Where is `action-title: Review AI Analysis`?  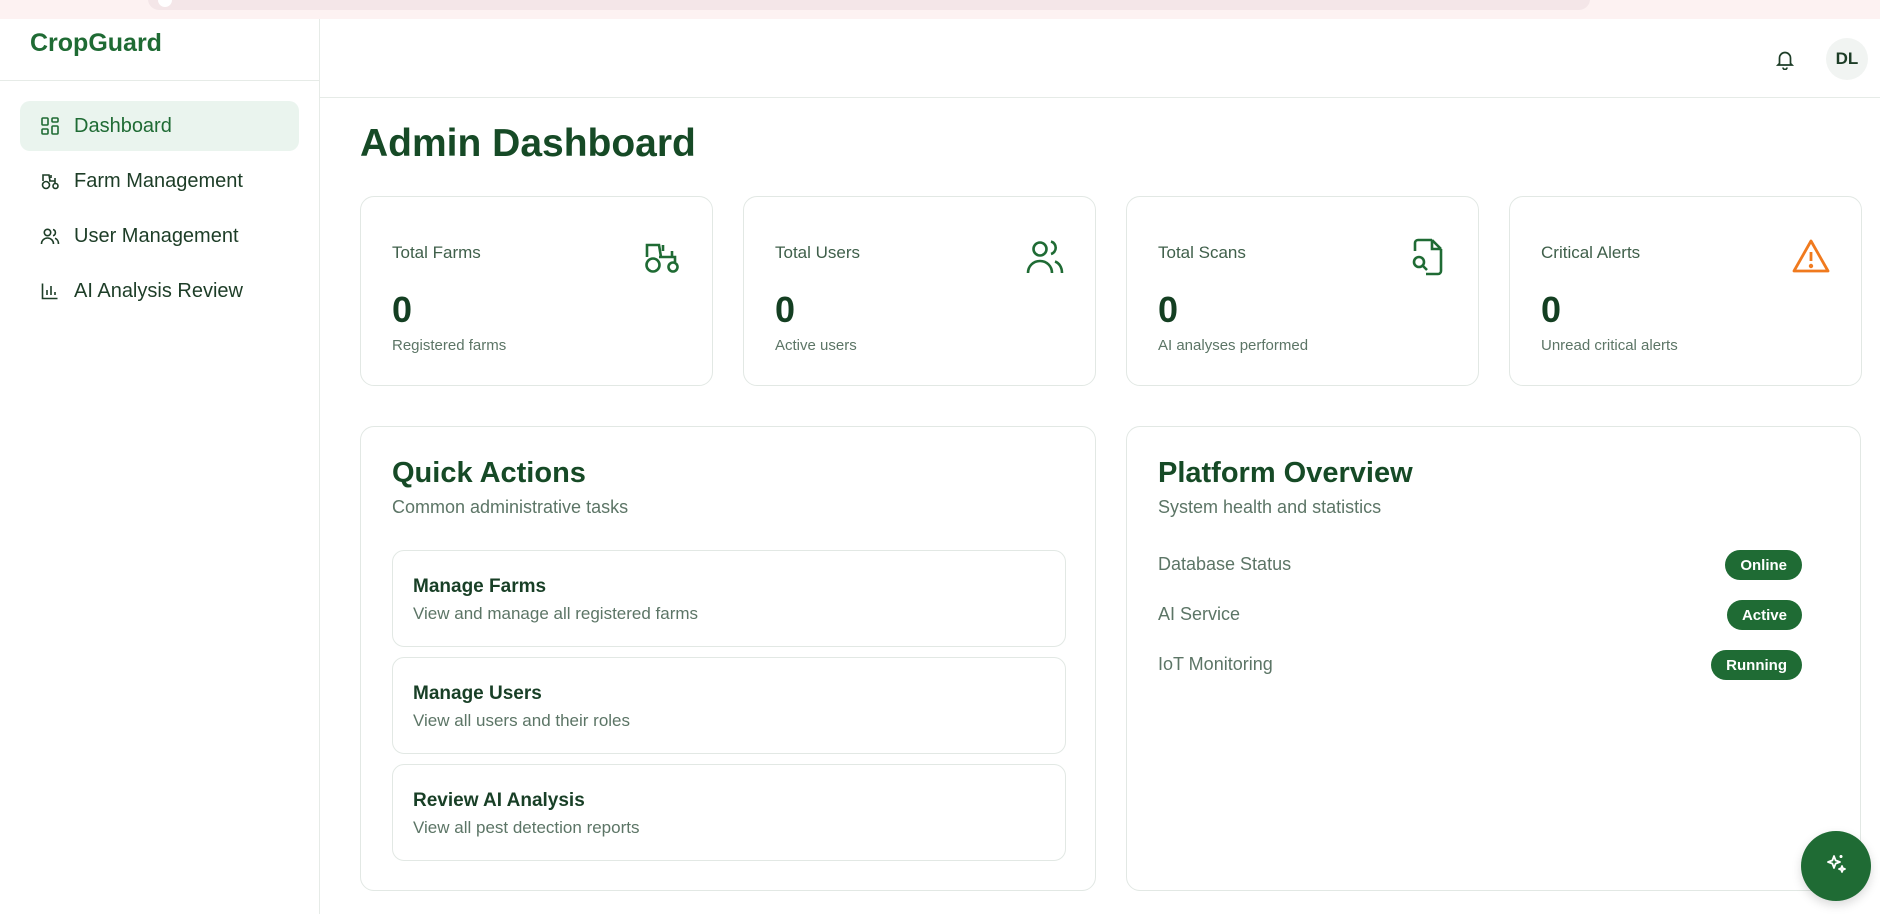
action-title: Review AI Analysis is located at coordinates (499, 800).